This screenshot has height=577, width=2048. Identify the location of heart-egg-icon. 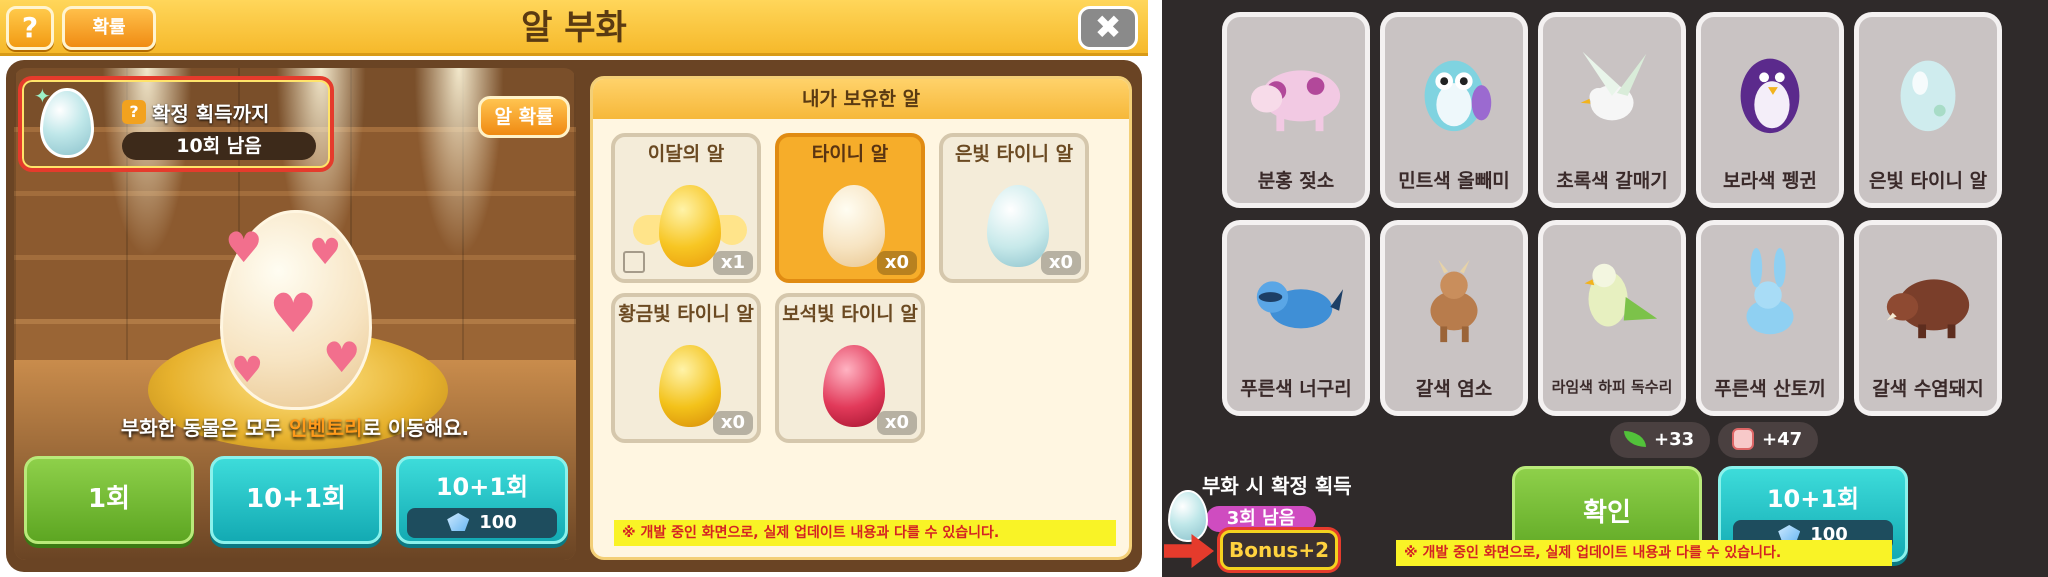
(854, 226).